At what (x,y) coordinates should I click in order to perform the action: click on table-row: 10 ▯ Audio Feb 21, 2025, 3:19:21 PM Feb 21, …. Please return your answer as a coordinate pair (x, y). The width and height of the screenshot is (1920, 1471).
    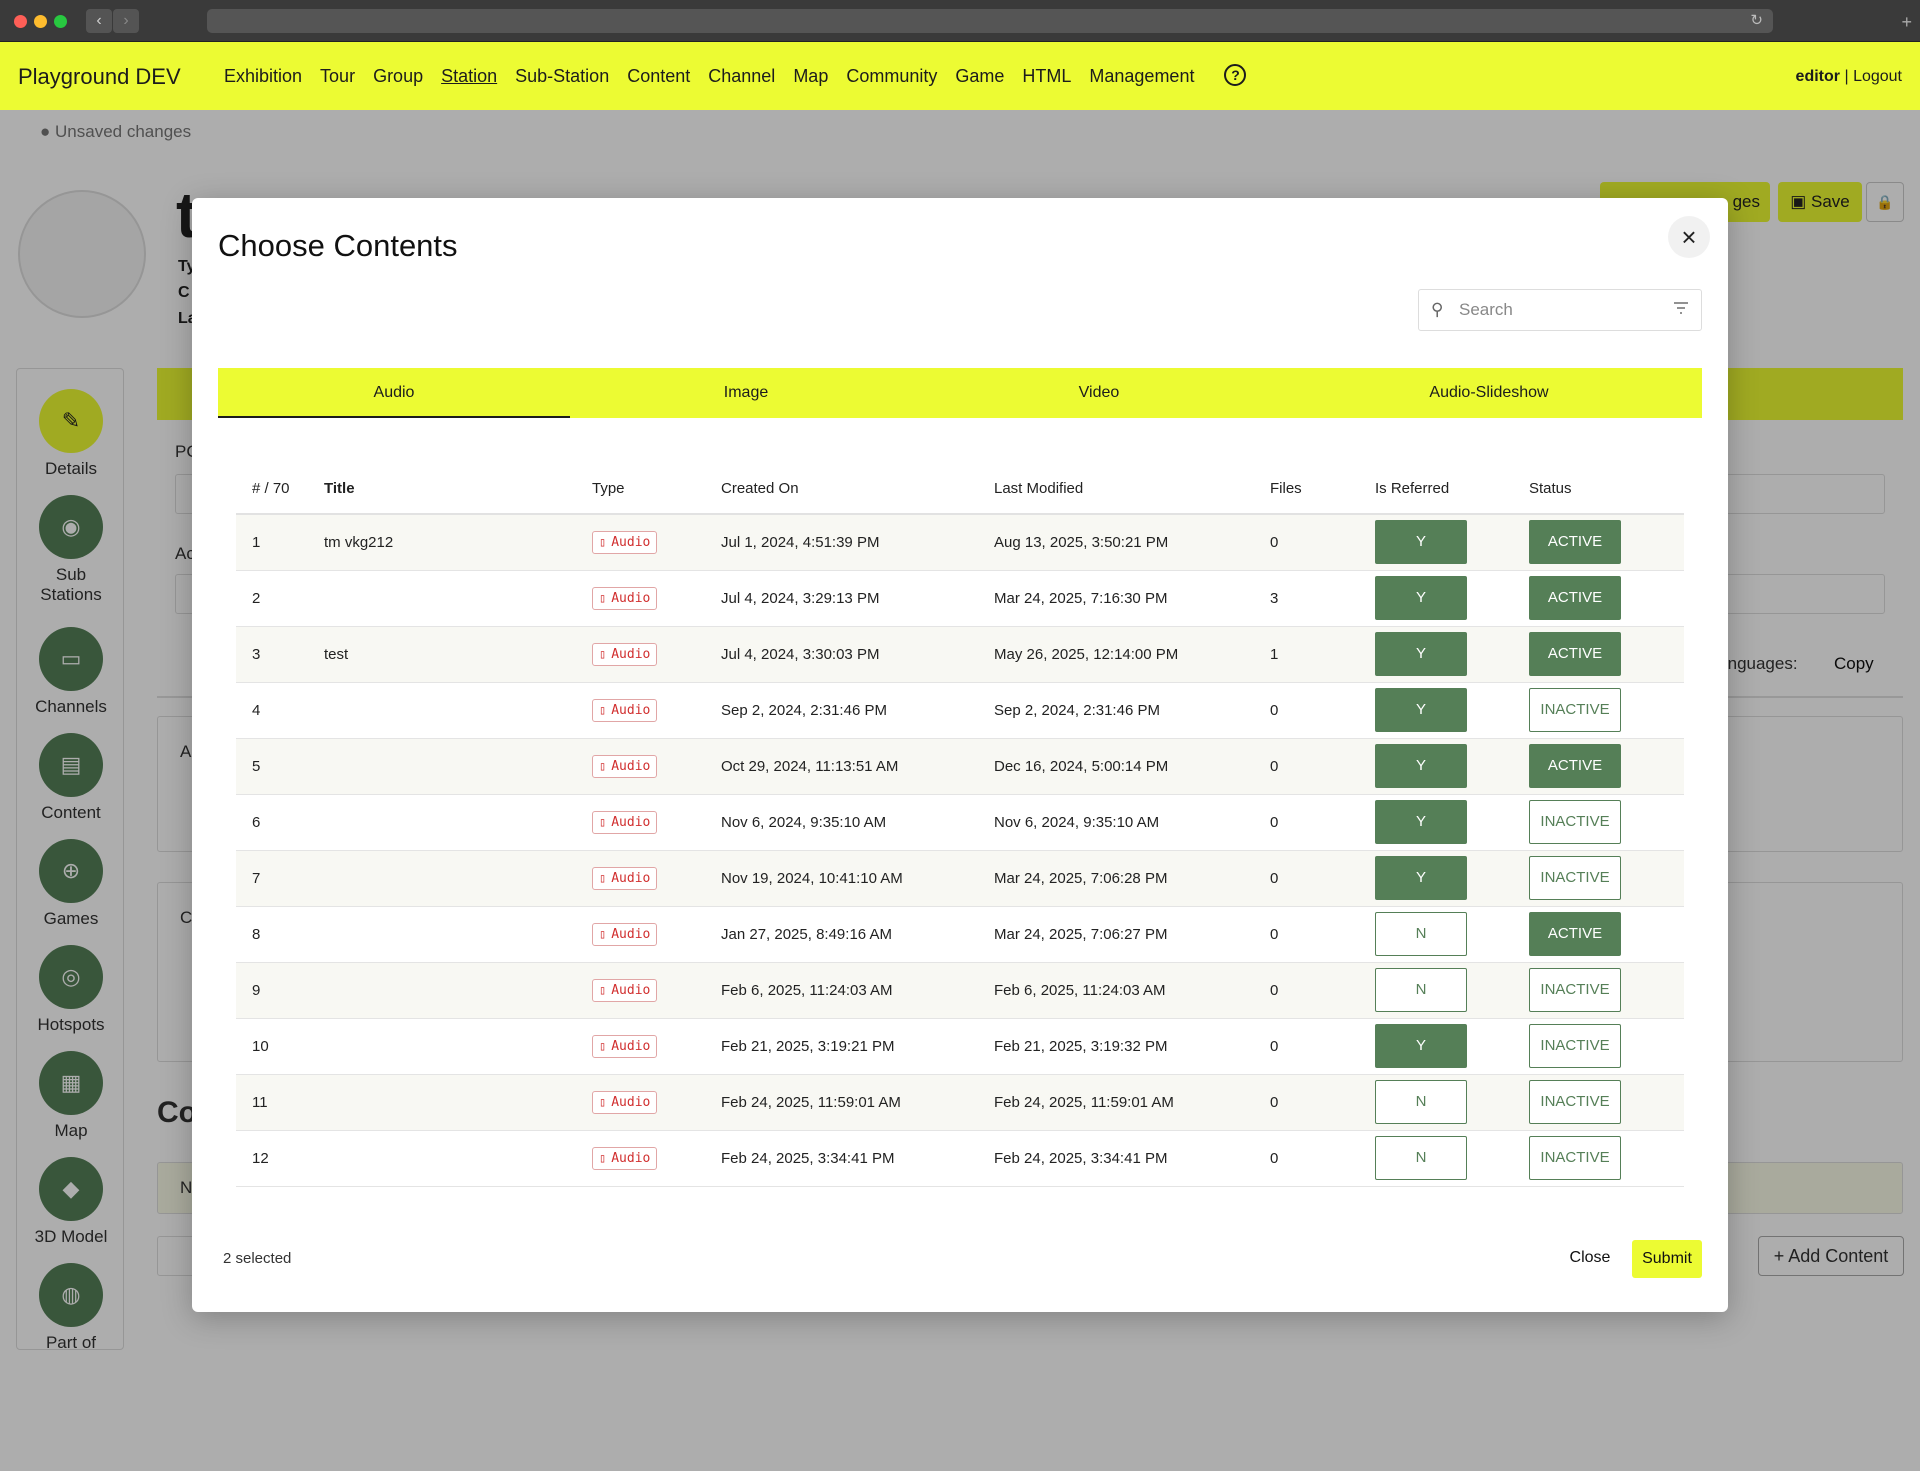
    Looking at the image, I should click on (960, 1046).